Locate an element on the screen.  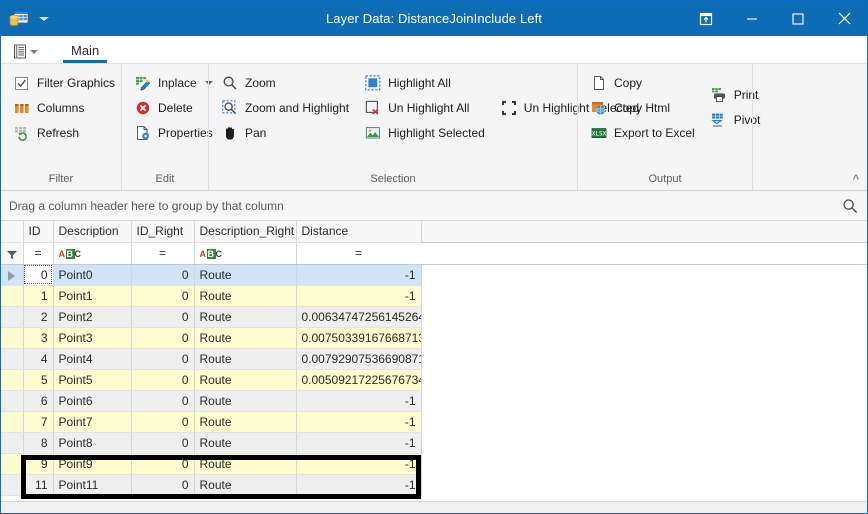
copy-button: Copy is located at coordinates (644, 82).